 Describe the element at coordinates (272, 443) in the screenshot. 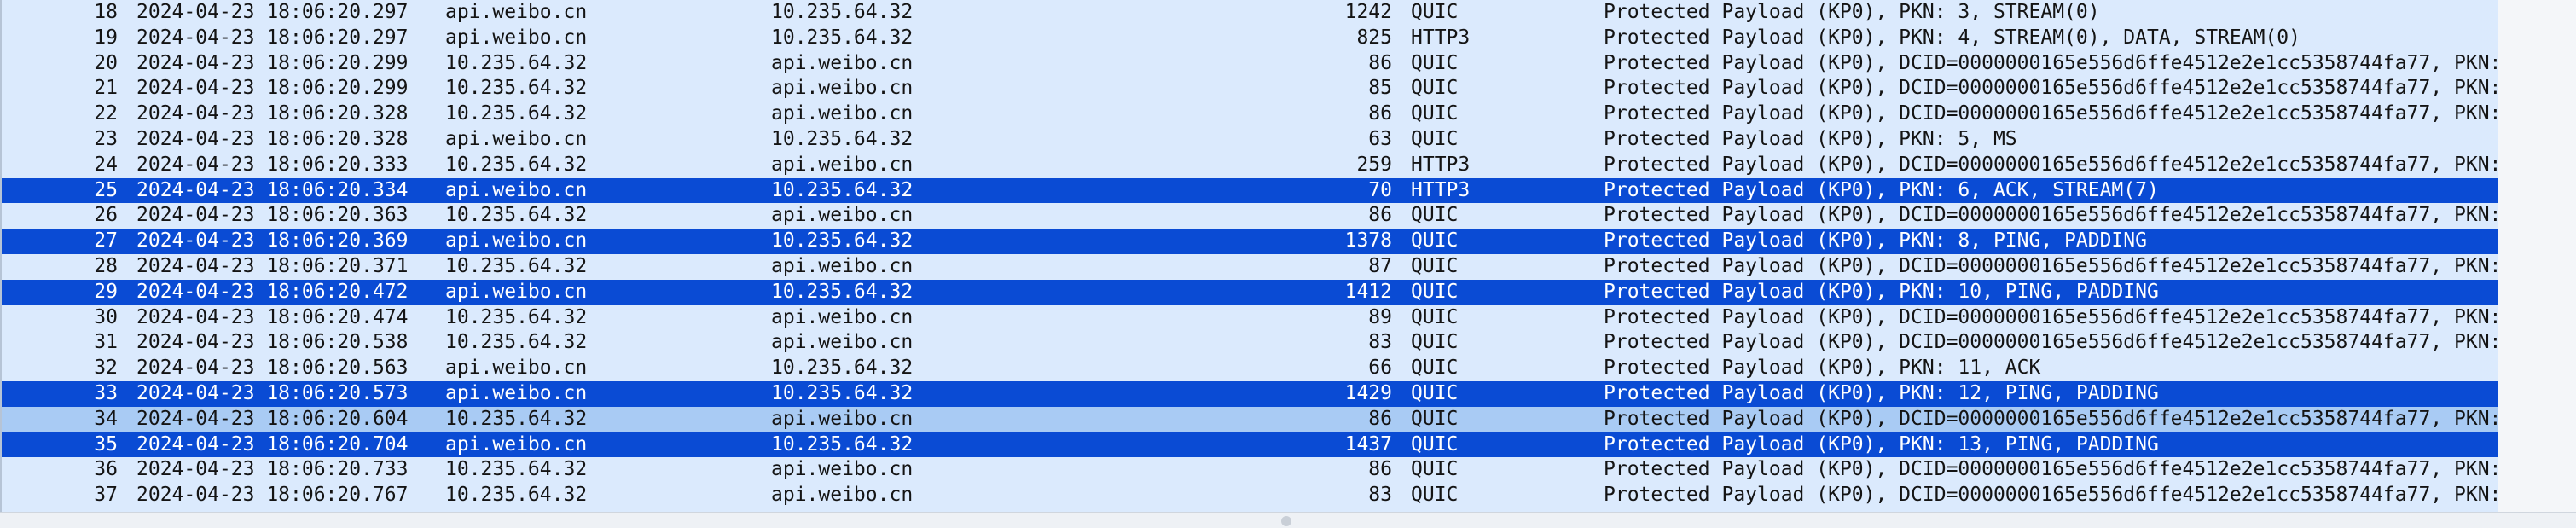

I see `packet-time: 2024-04-23 18:06:20.704` at that location.